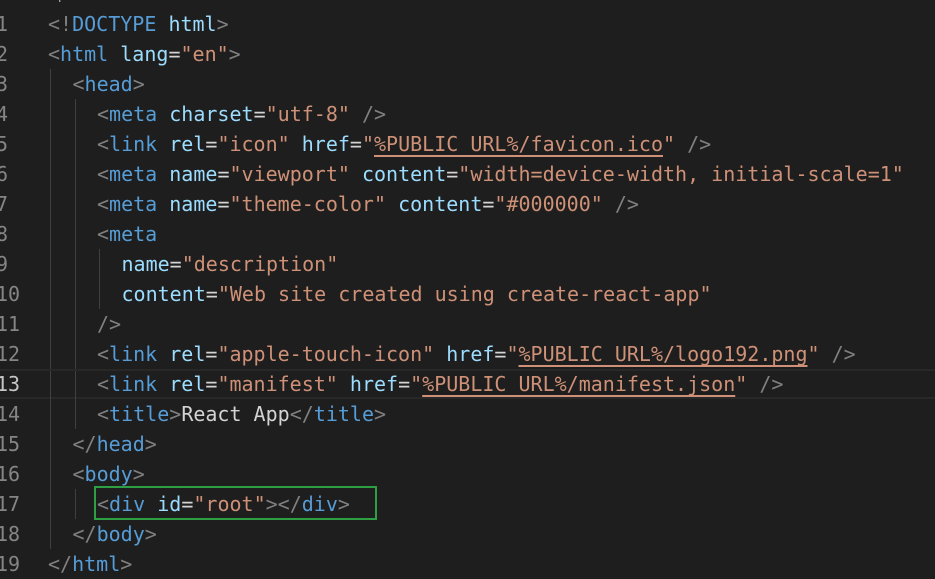 This screenshot has width=935, height=579. What do you see at coordinates (109, 84) in the screenshot?
I see `code-text: <head>` at bounding box center [109, 84].